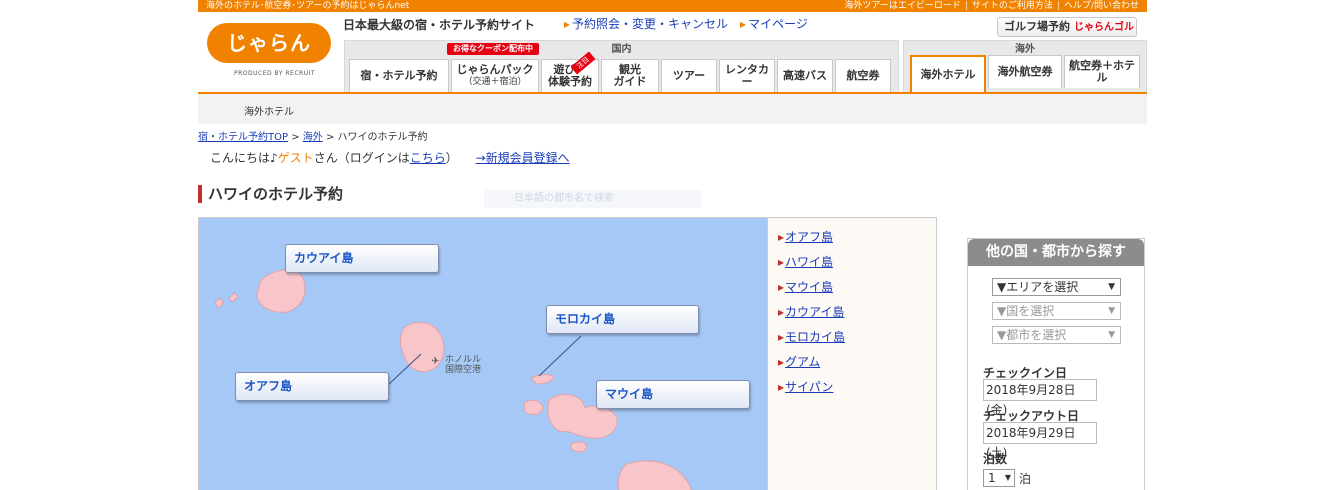 This screenshot has height=490, width=1341. Describe the element at coordinates (802, 362) in the screenshot. I see `island-link-guam: グアム` at that location.